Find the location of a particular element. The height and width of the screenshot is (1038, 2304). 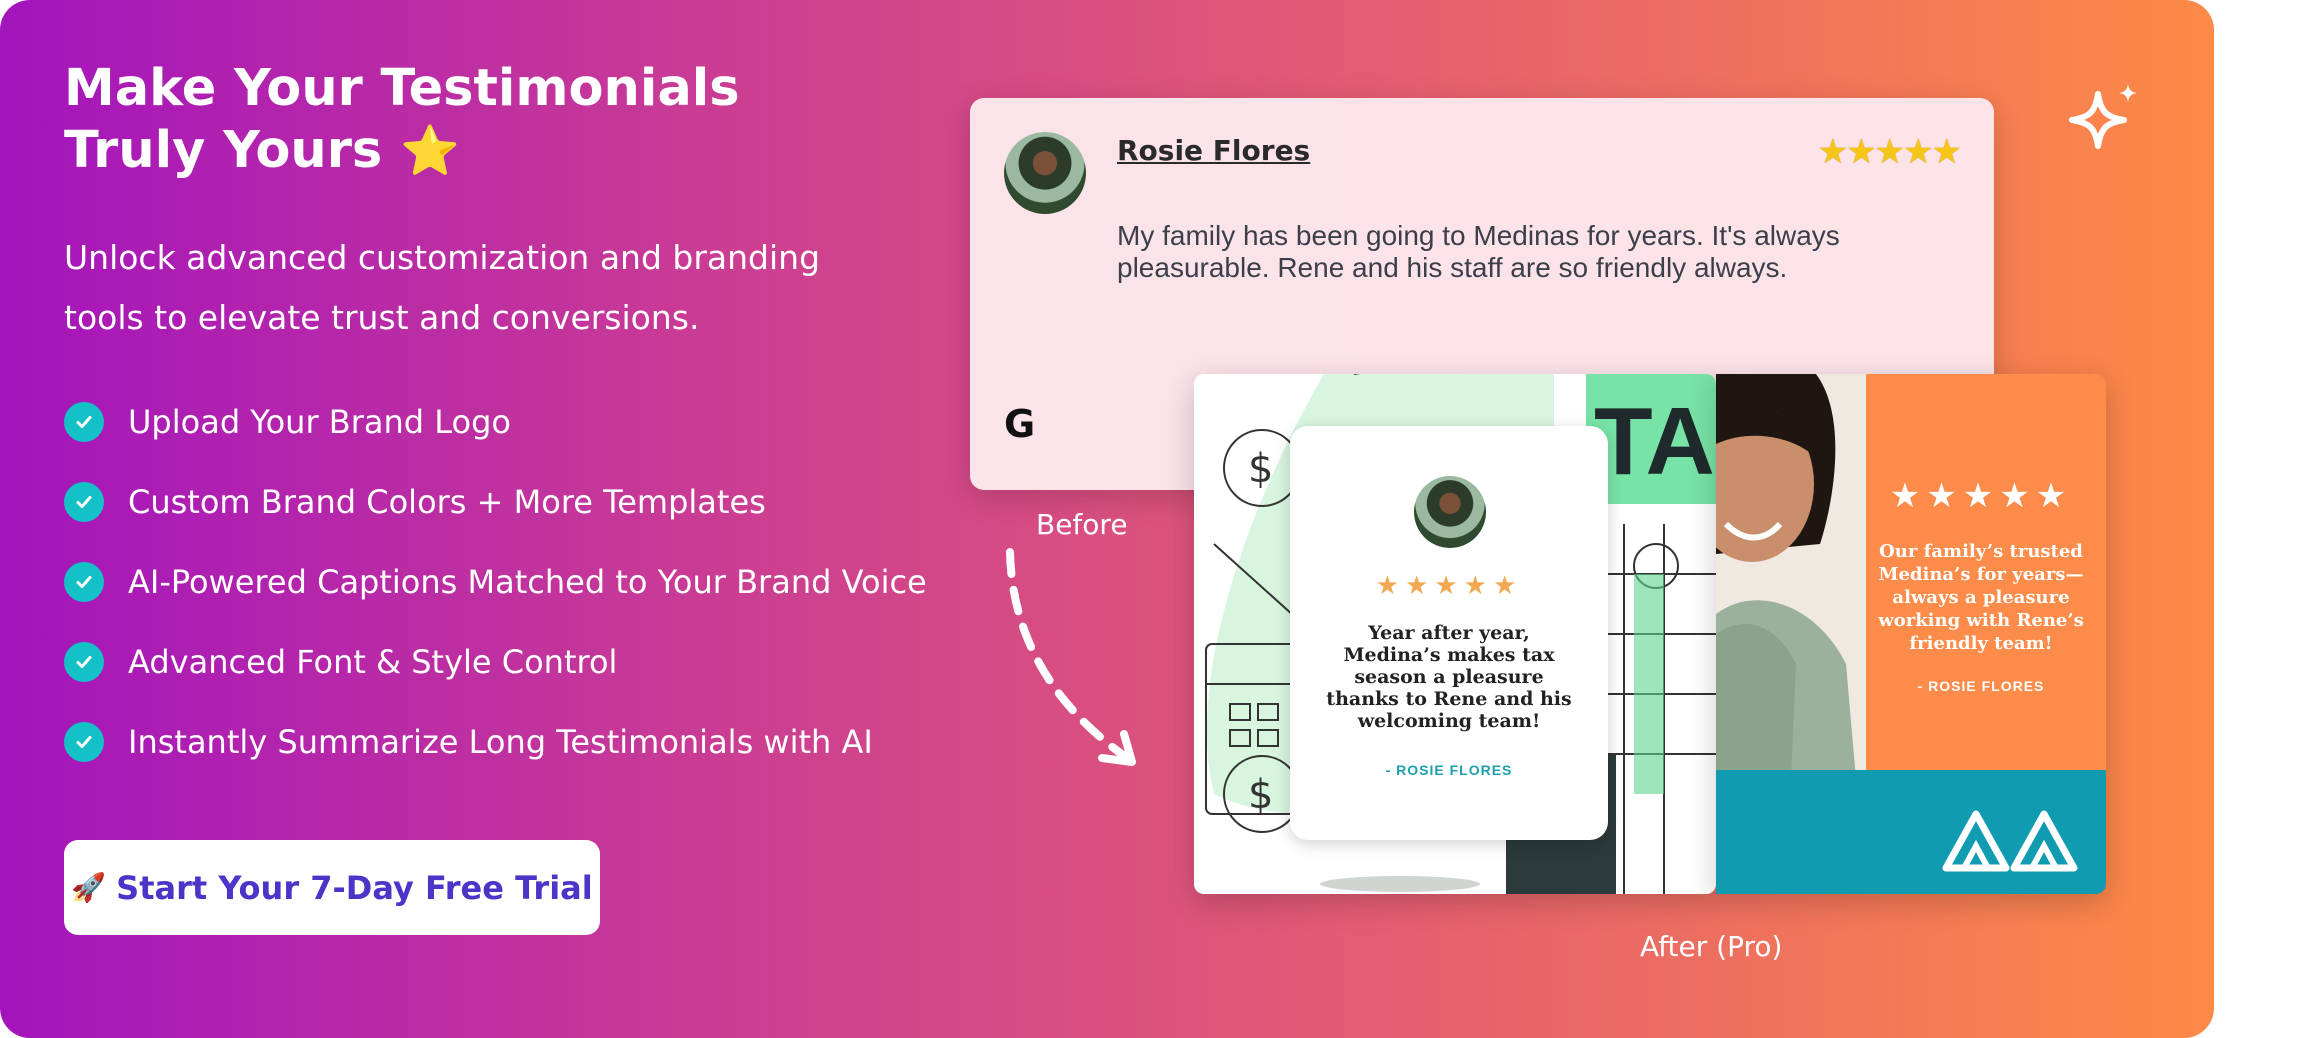

title-line-2: Truly Yours ⭐ is located at coordinates (494, 151).